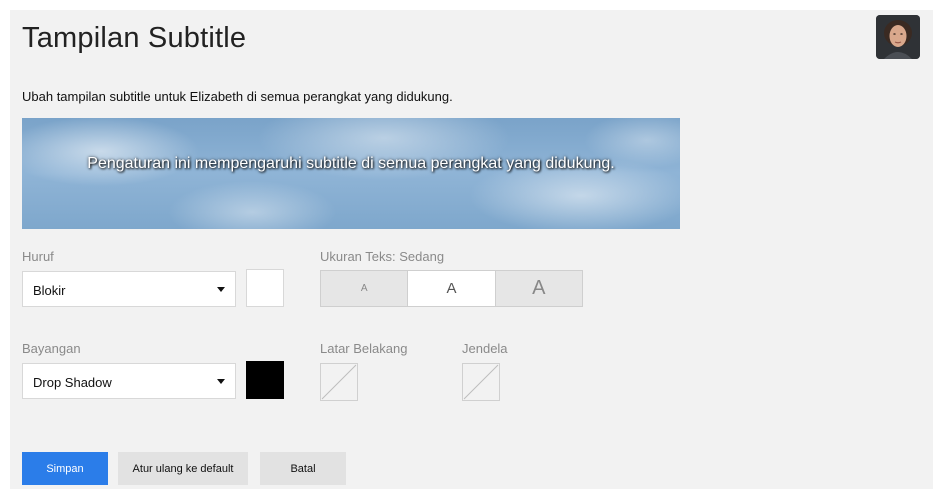  Describe the element at coordinates (134, 38) in the screenshot. I see `page-title: Tampilan Subtitle` at that location.